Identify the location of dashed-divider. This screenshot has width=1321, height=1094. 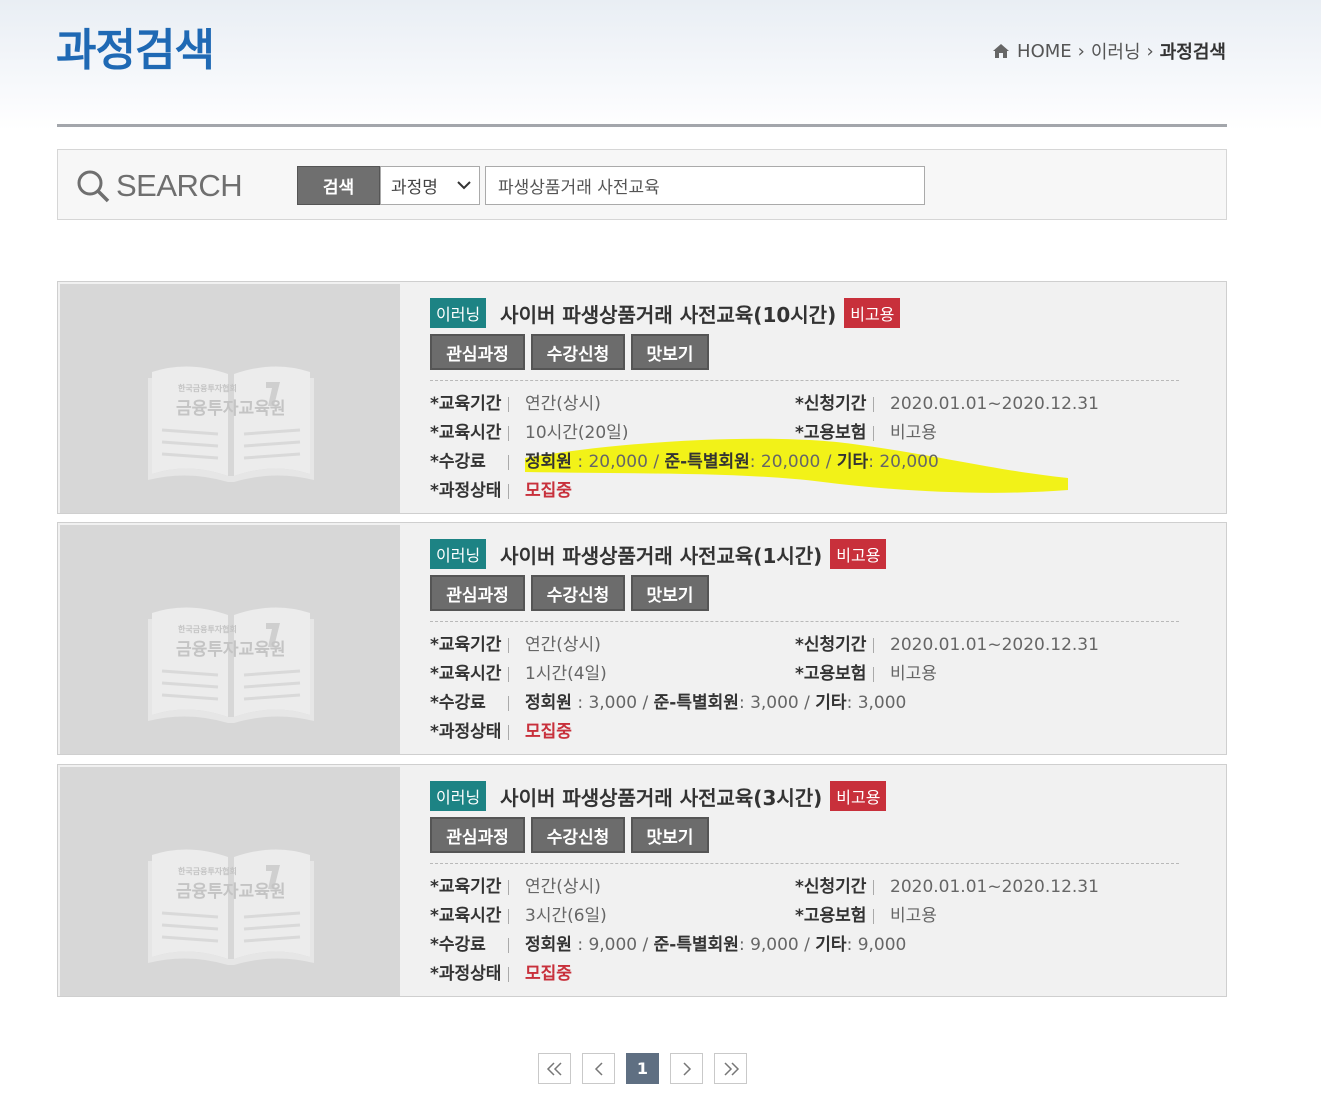
(804, 380).